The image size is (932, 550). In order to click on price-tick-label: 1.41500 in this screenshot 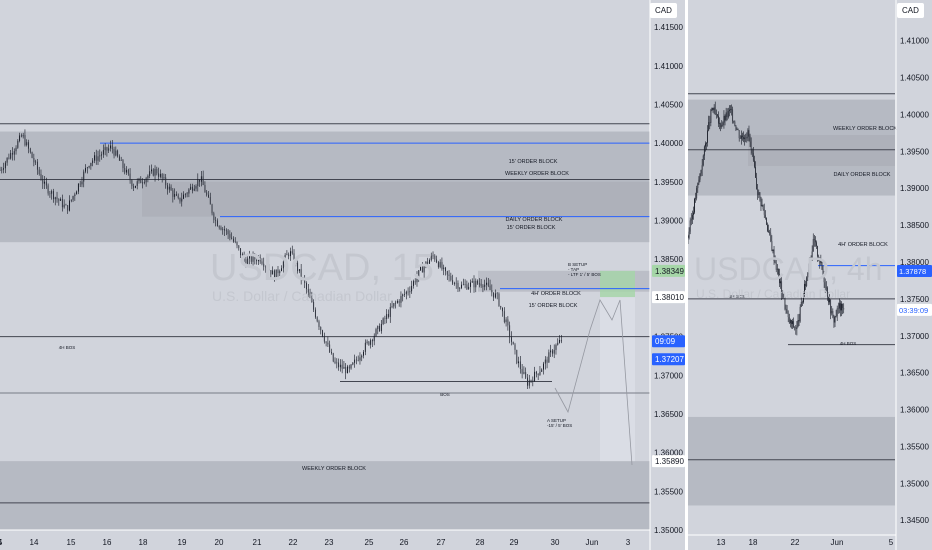, I will do `click(668, 27)`.